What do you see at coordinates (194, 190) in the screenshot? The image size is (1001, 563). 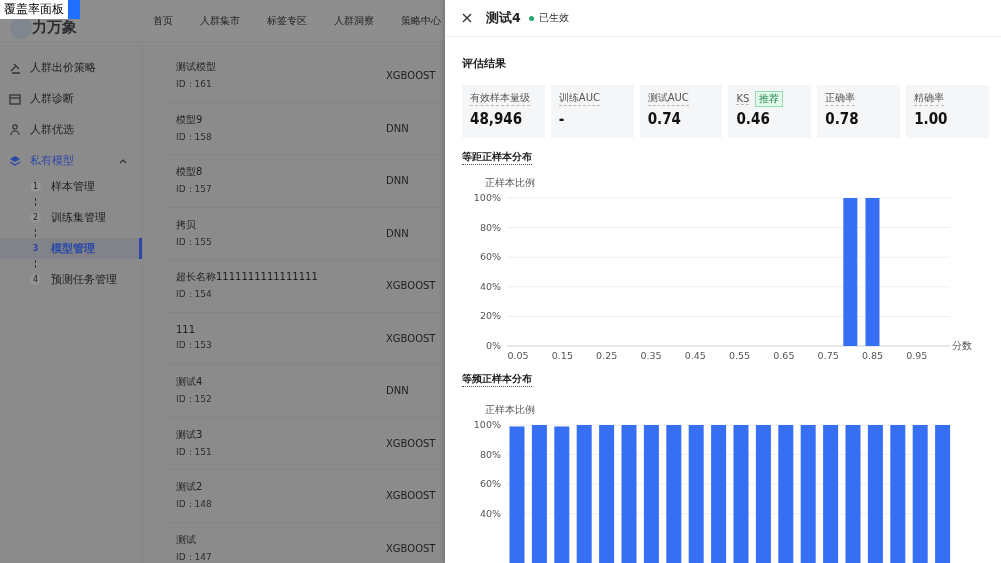 I see `model-id: ID：157` at bounding box center [194, 190].